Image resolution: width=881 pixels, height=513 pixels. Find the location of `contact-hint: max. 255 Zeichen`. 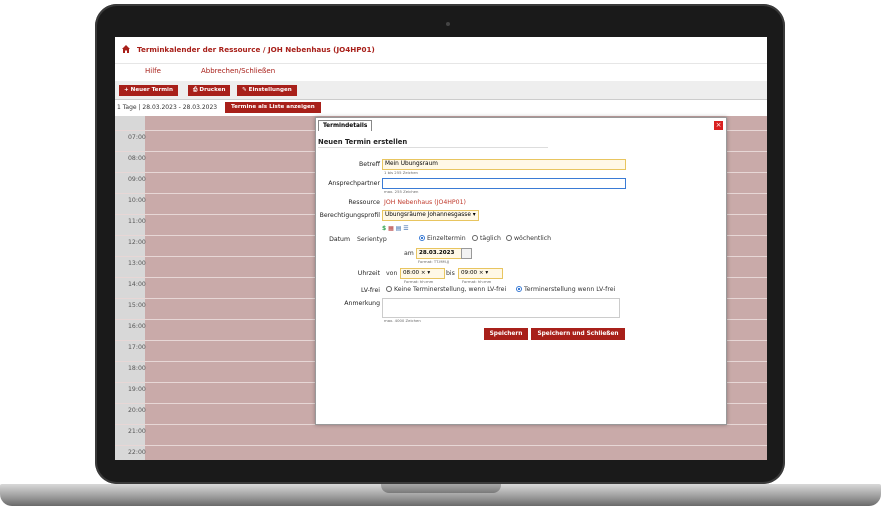

contact-hint: max. 255 Zeichen is located at coordinates (401, 191).